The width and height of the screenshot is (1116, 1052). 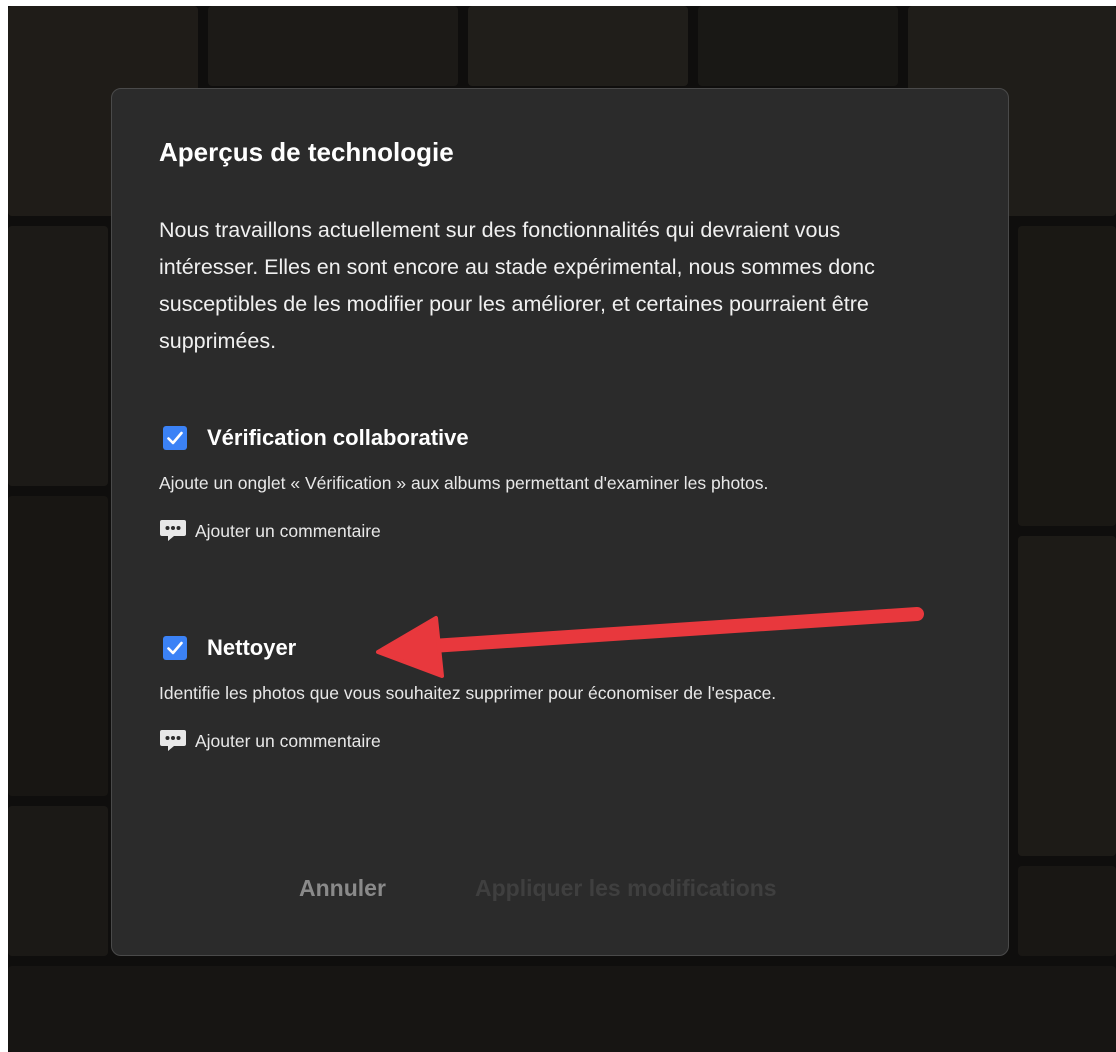 What do you see at coordinates (539, 648) in the screenshot?
I see `feature-header: Nettoyer` at bounding box center [539, 648].